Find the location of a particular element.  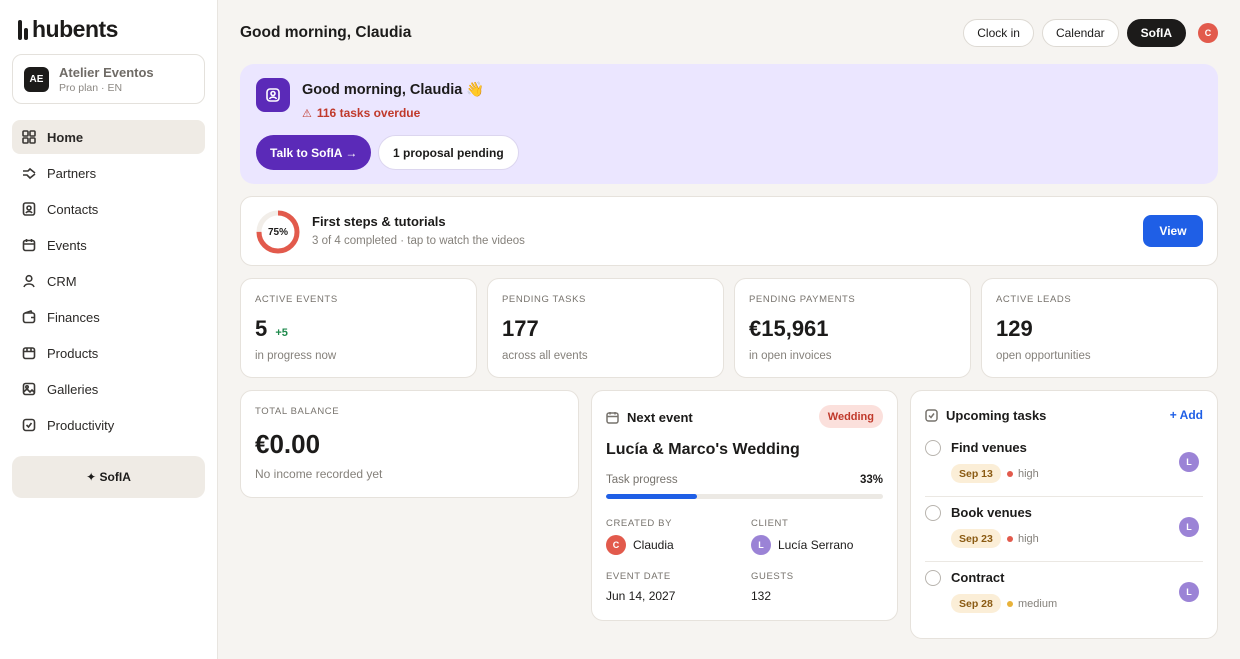

task-name: Contract is located at coordinates (978, 577).